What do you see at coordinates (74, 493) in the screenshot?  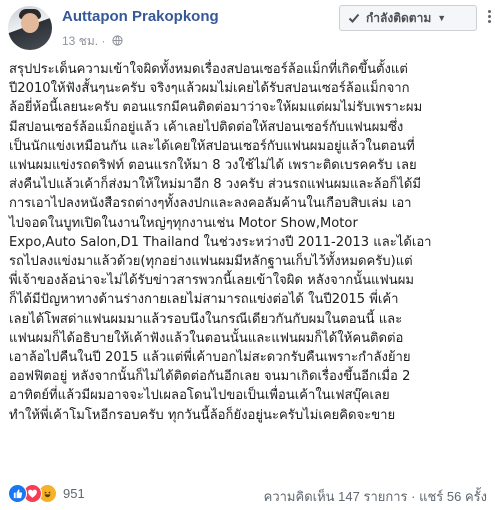 I see `reaction-count: 951` at bounding box center [74, 493].